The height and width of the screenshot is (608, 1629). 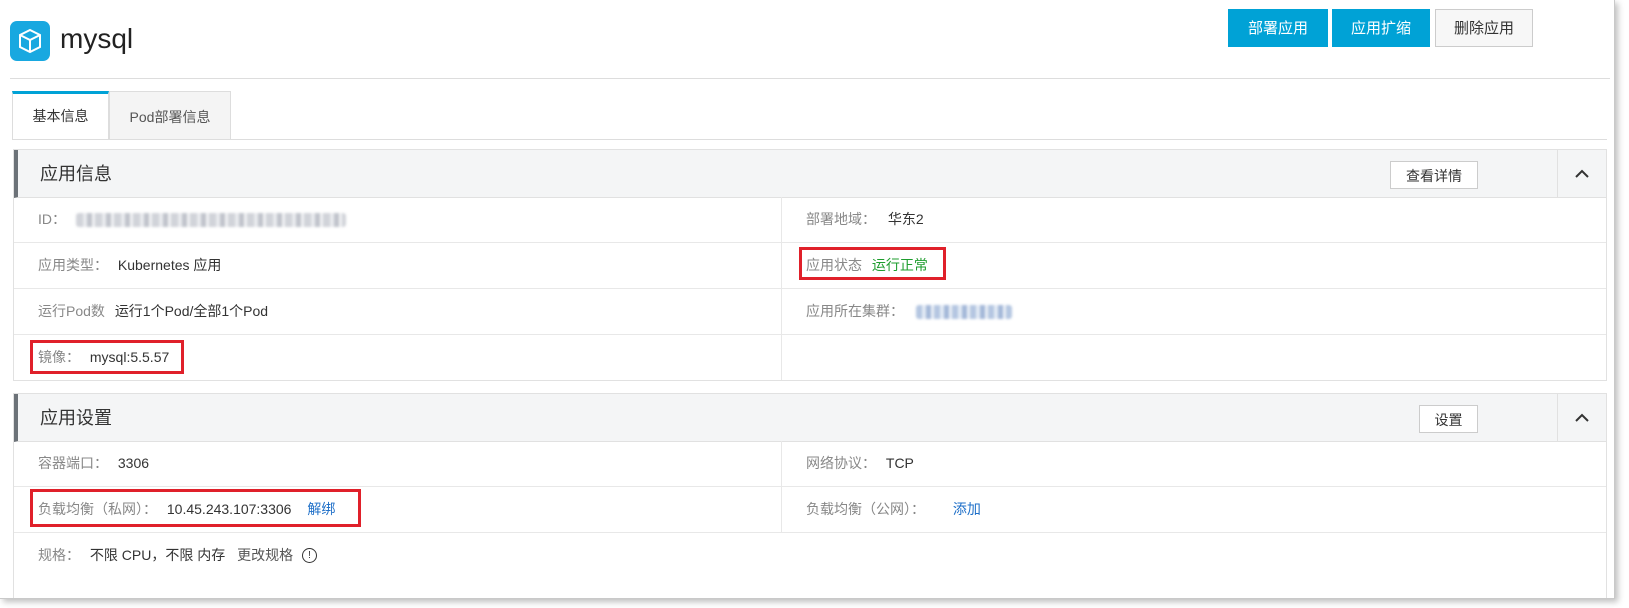 I want to click on port-value: 3306, so click(x=133, y=463).